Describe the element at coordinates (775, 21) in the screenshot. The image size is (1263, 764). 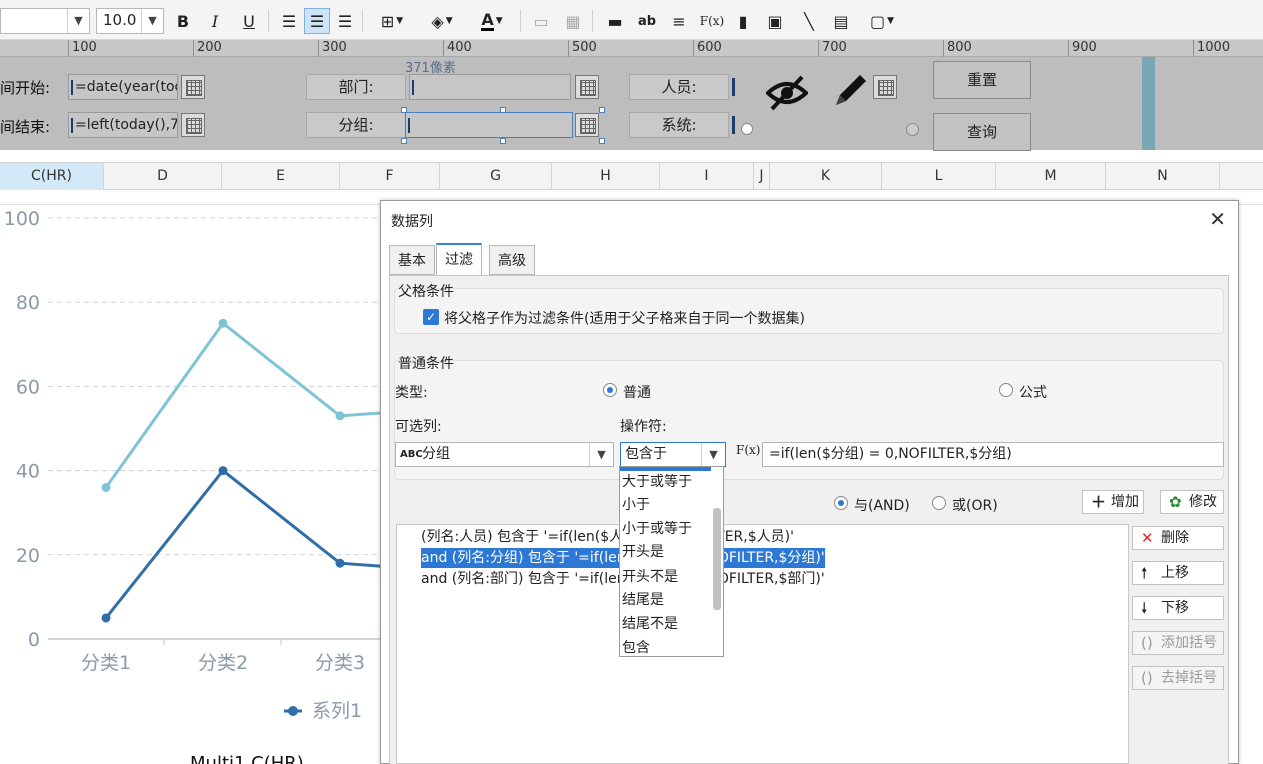
I see `image-icon: ▣` at that location.